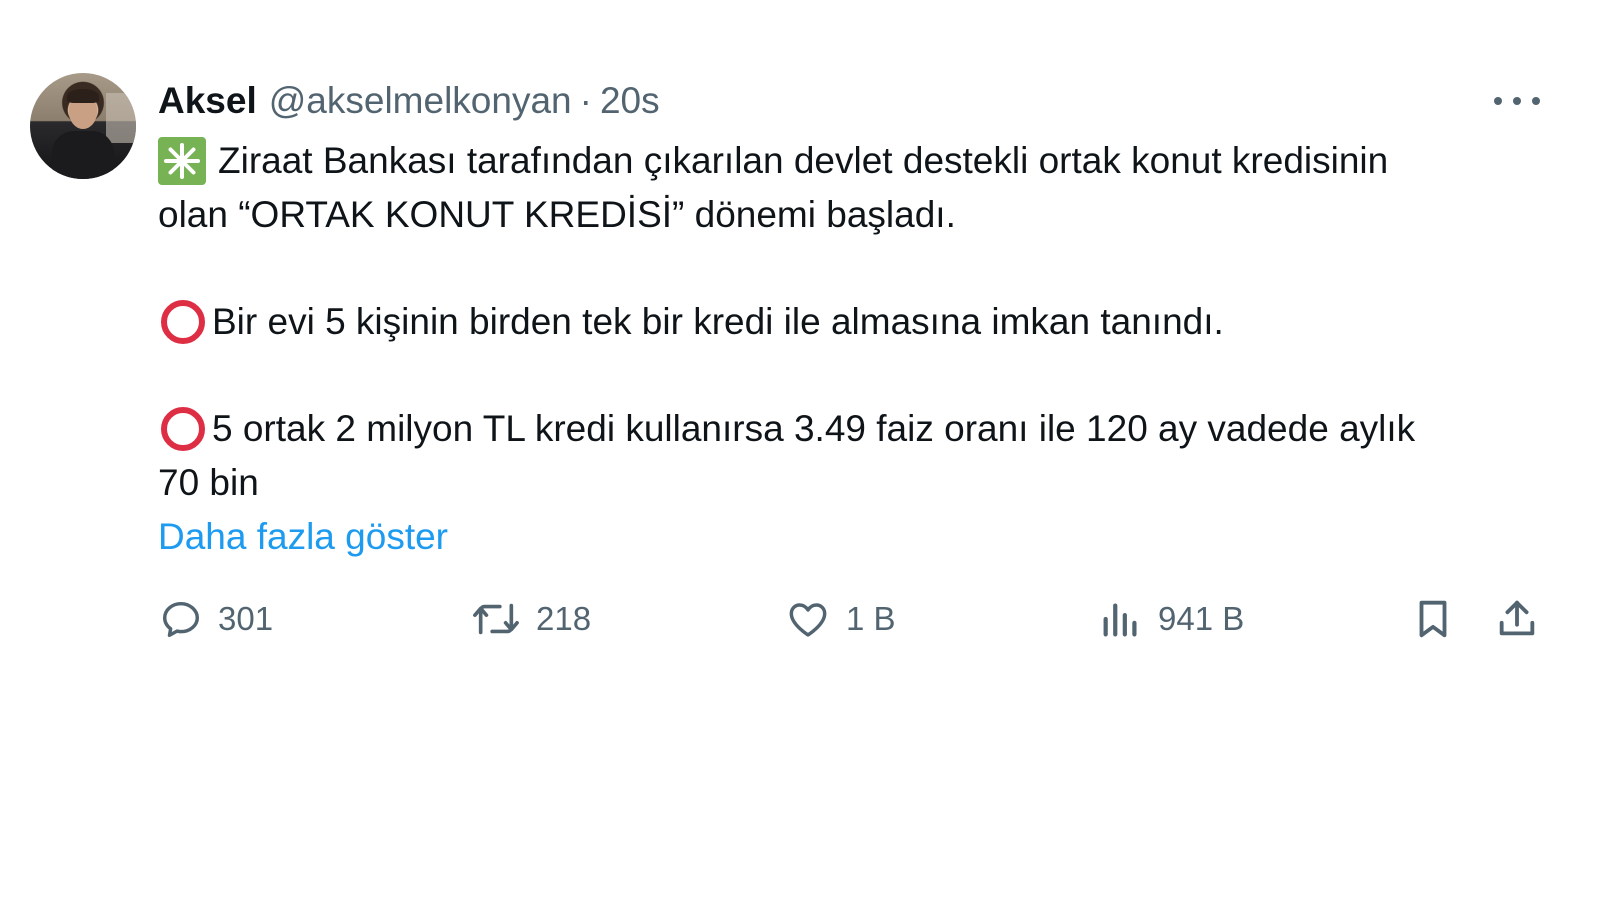 The width and height of the screenshot is (1600, 900). I want to click on reply-button: 301, so click(215, 619).